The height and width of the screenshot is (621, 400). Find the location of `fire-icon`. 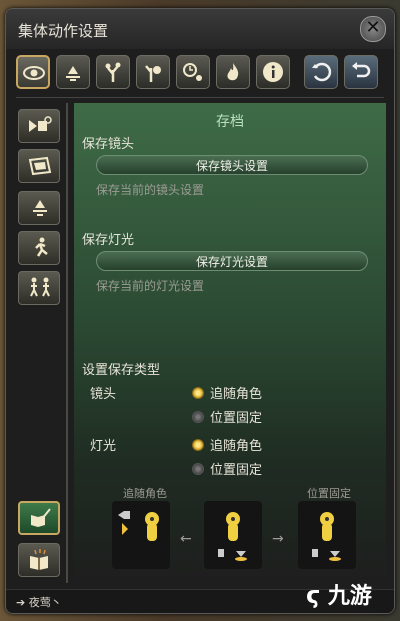

fire-icon is located at coordinates (233, 72).